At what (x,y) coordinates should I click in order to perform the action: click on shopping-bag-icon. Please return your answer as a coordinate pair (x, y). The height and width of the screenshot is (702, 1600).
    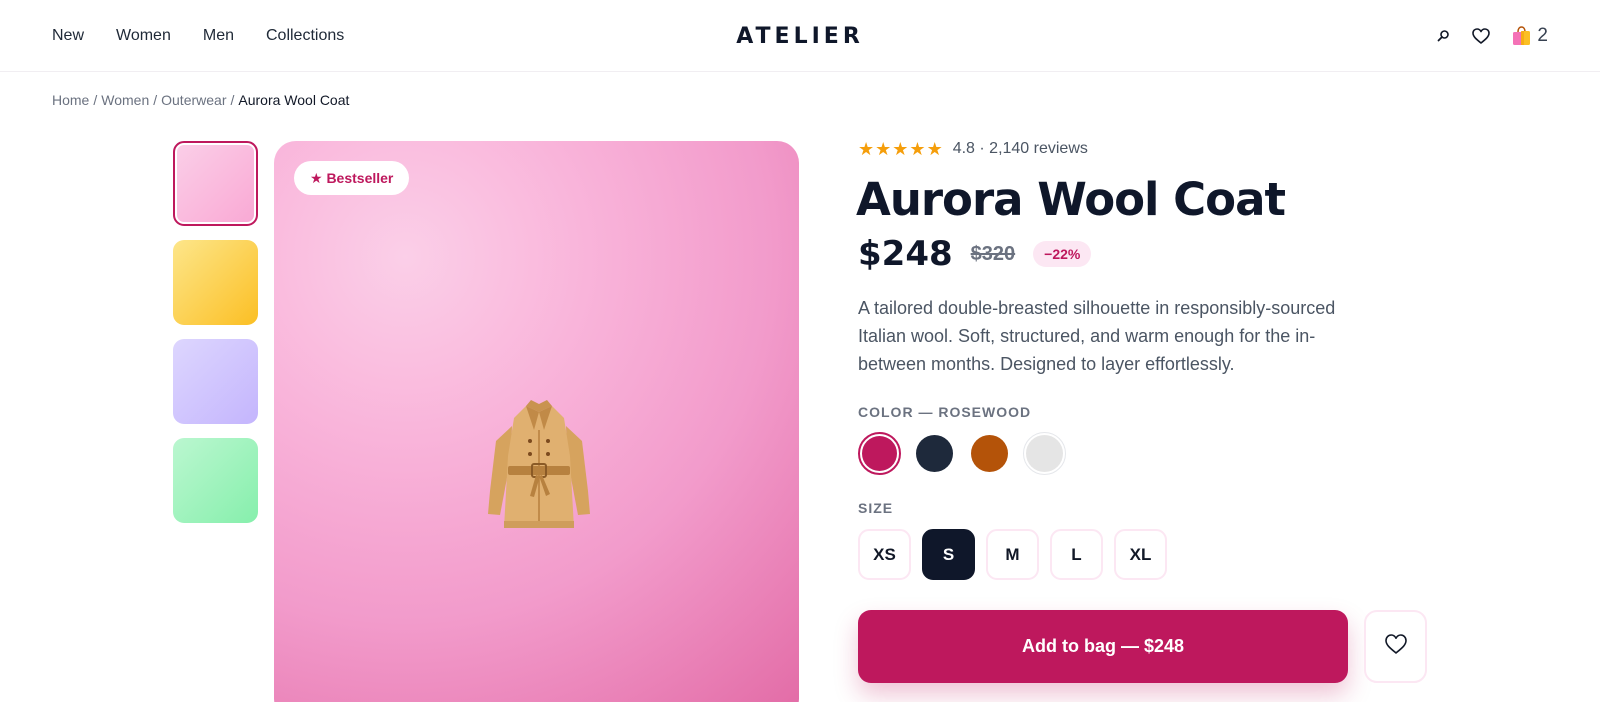
    Looking at the image, I should click on (1521, 36).